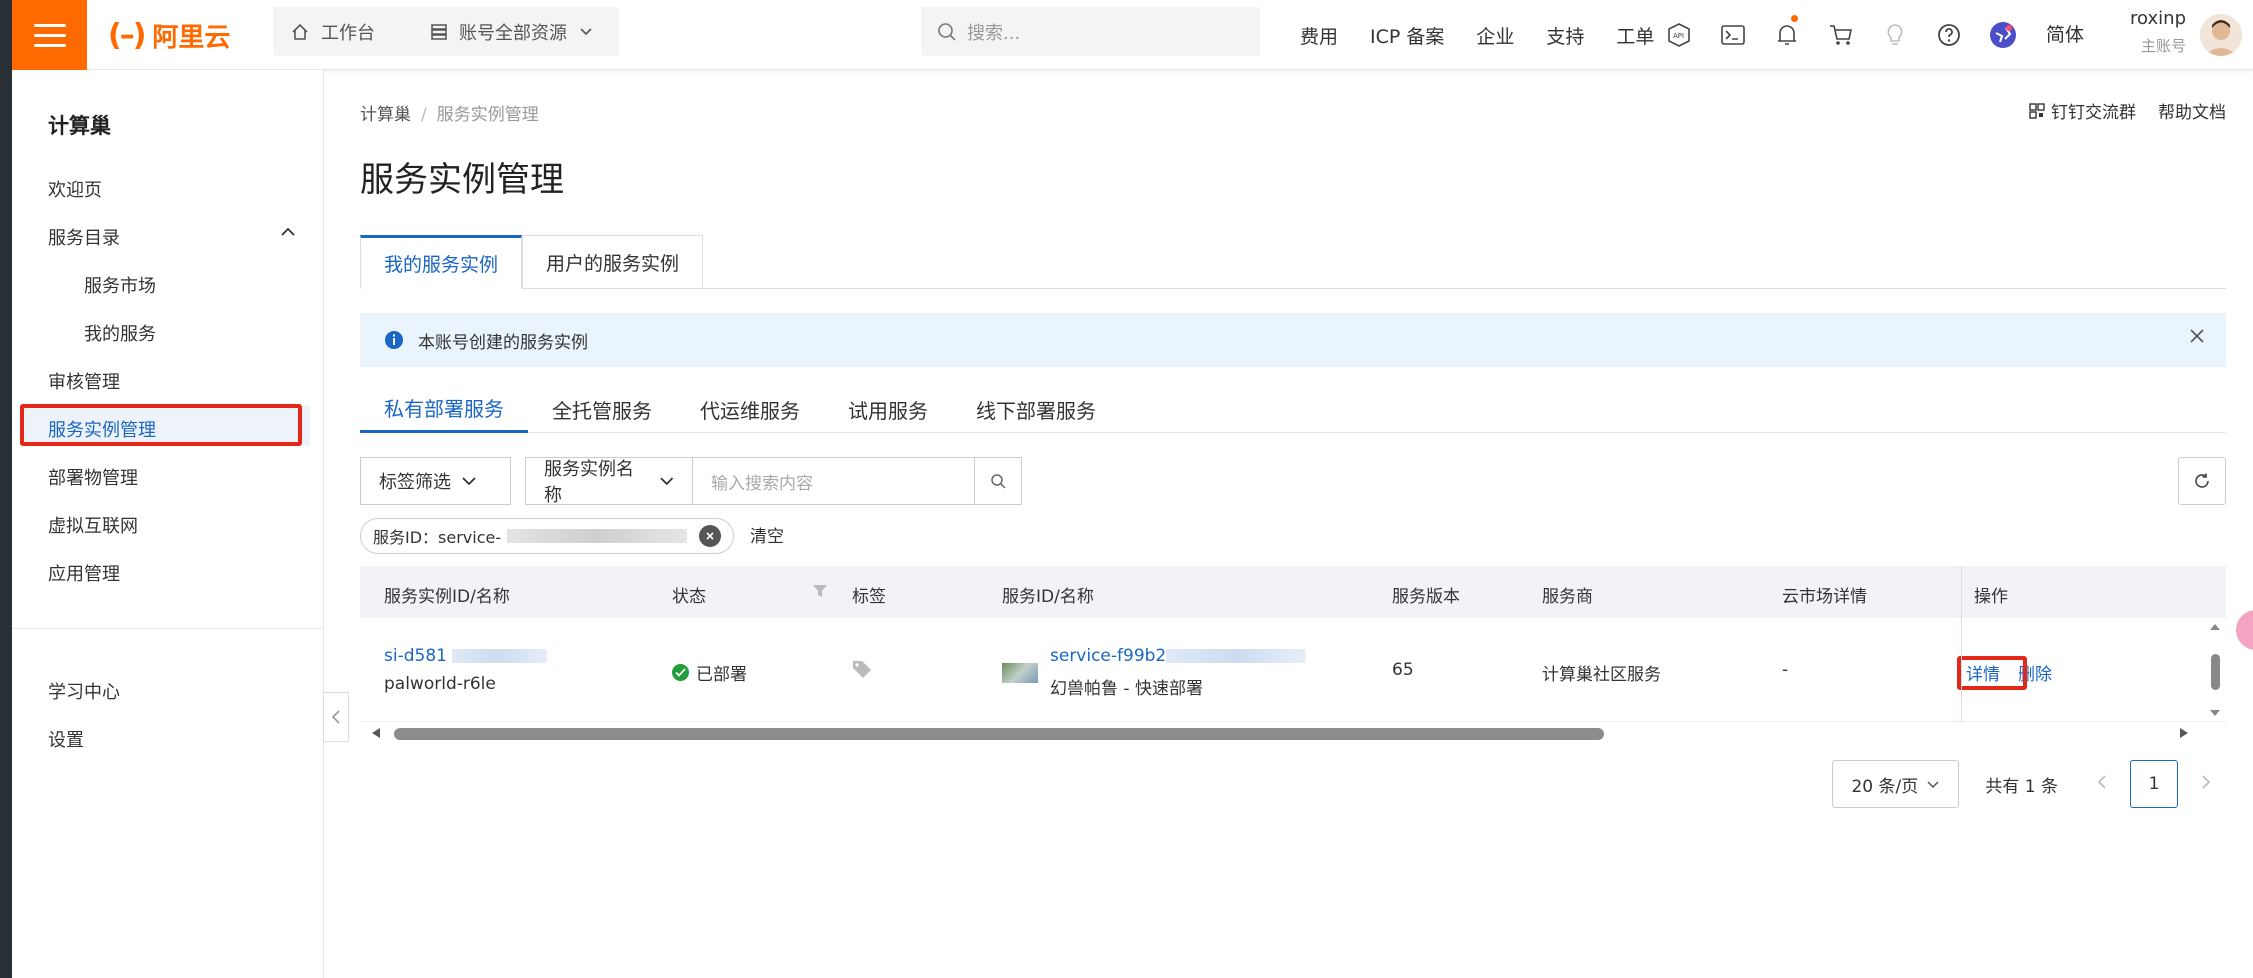  Describe the element at coordinates (2003, 35) in the screenshot. I see `globe-icon` at that location.